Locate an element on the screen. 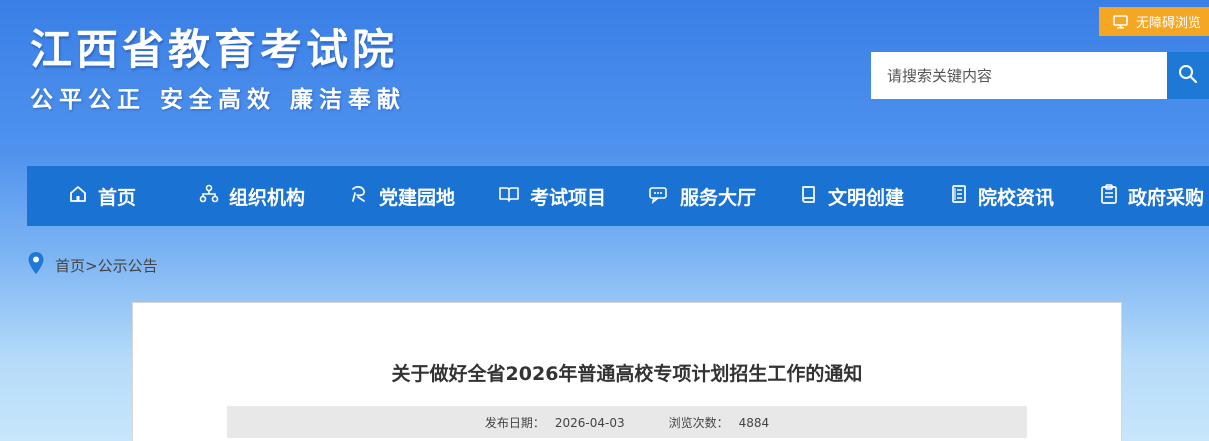 Image resolution: width=1209 pixels, height=441 pixels. home-icon is located at coordinates (78, 196).